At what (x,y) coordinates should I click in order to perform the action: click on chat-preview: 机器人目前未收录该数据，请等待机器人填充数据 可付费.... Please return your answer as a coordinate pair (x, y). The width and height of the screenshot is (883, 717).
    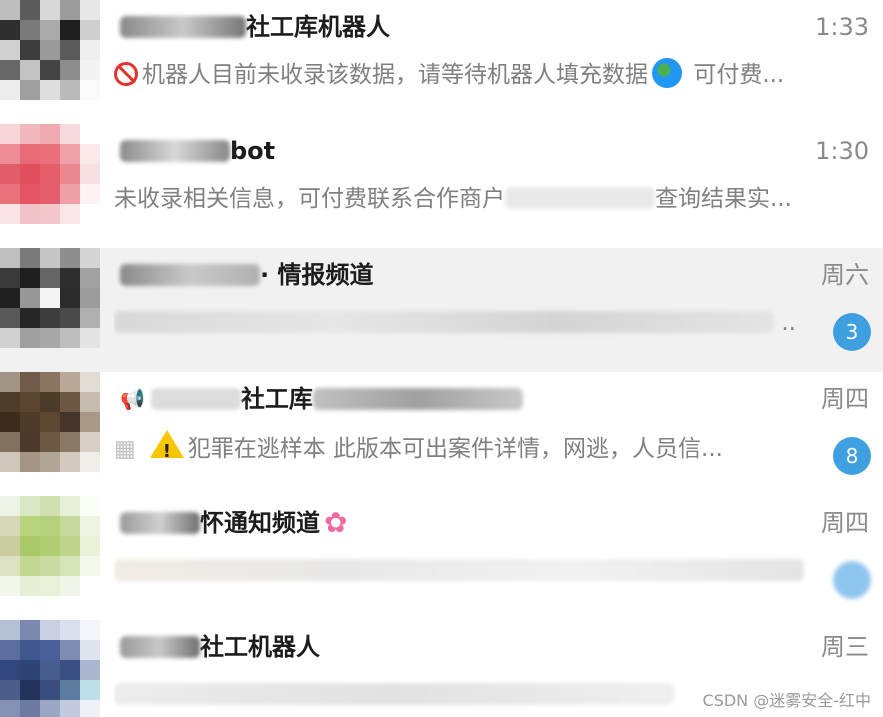
    Looking at the image, I should click on (494, 75).